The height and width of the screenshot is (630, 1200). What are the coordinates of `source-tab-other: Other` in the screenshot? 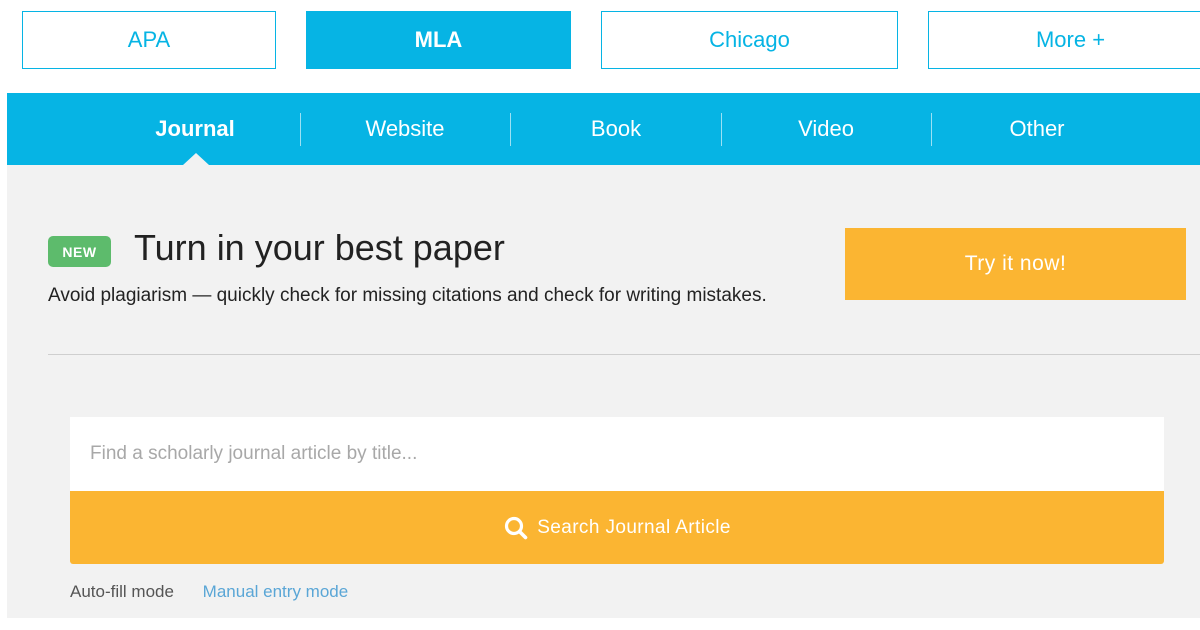 It's located at (1037, 129).